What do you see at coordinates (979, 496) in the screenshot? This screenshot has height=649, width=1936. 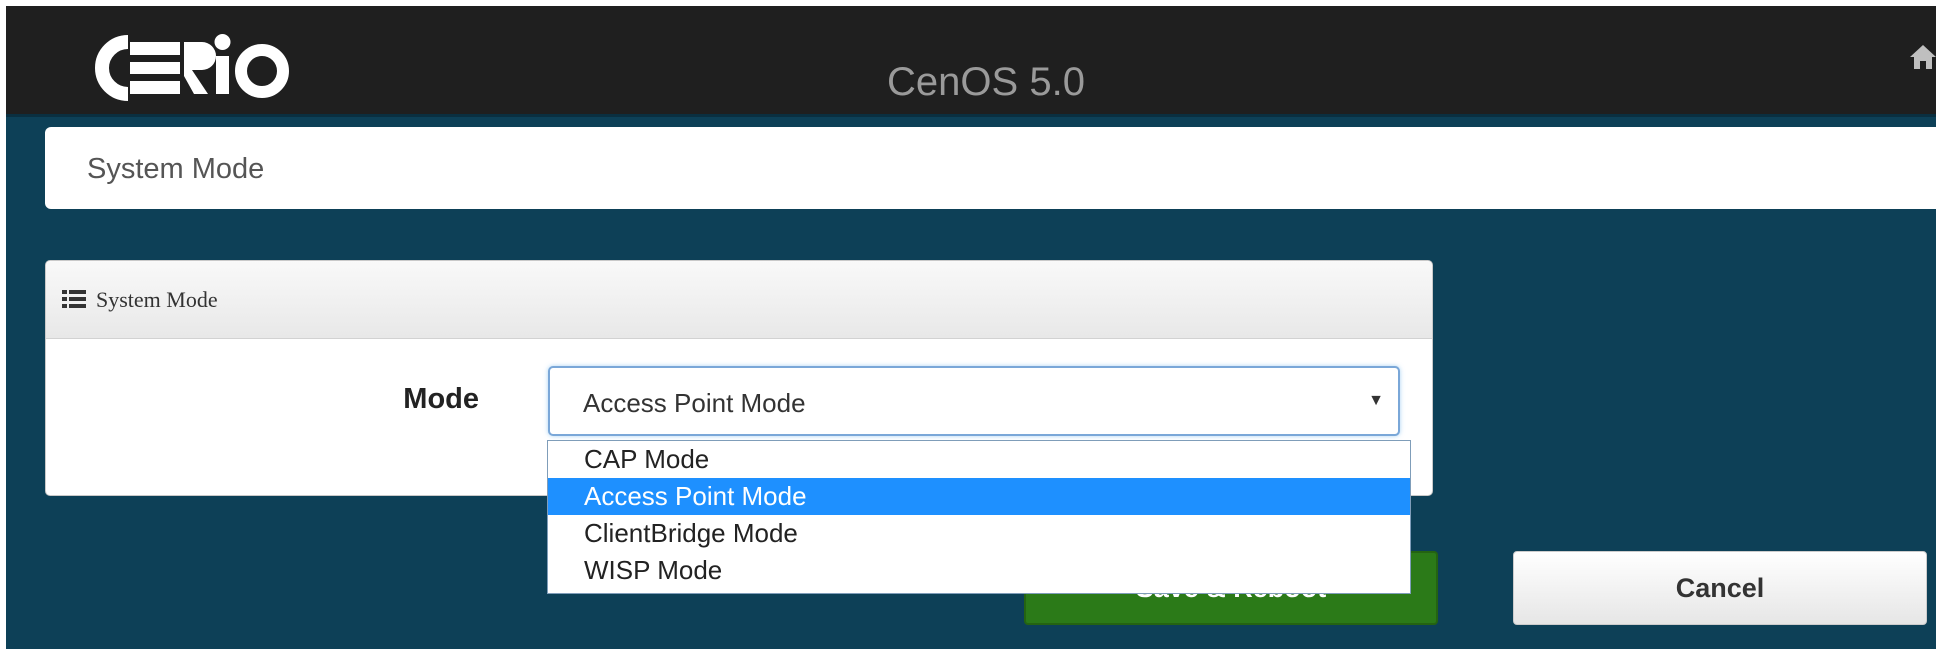 I see `option-access-point-mode: Access Point Mode` at bounding box center [979, 496].